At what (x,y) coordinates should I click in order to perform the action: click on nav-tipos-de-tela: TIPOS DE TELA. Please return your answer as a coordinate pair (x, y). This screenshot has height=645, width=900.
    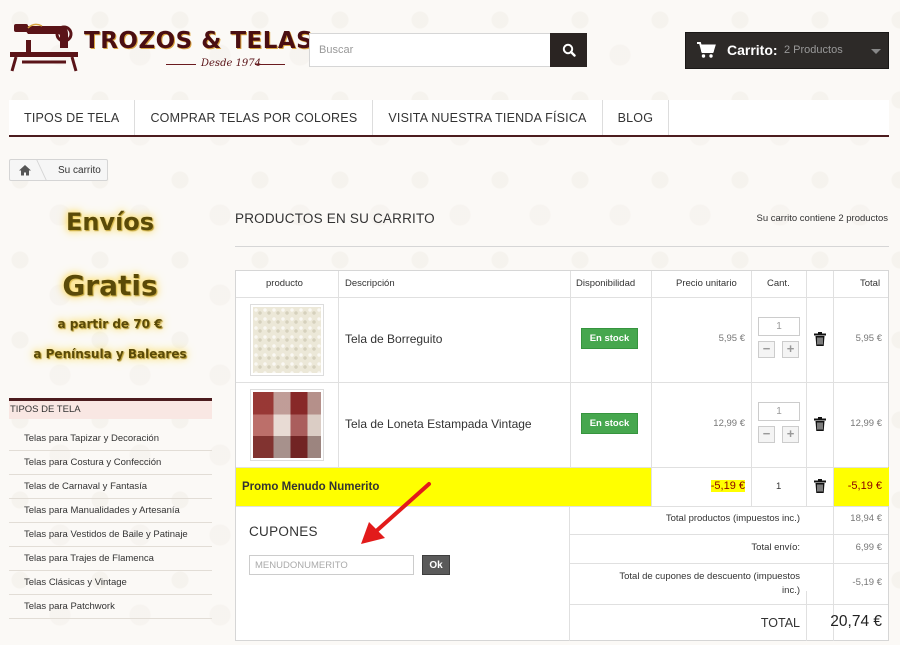
    Looking at the image, I should click on (72, 117).